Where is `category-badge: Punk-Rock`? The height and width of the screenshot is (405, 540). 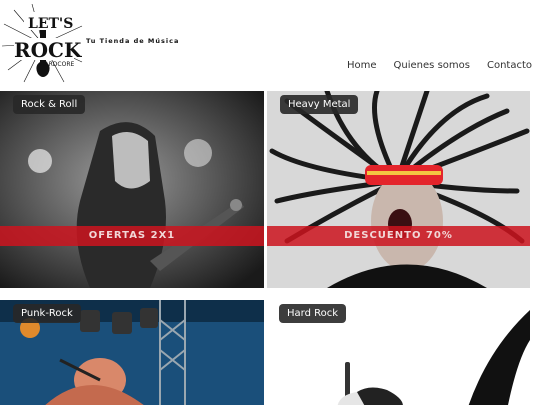
category-badge: Punk-Rock is located at coordinates (47, 313).